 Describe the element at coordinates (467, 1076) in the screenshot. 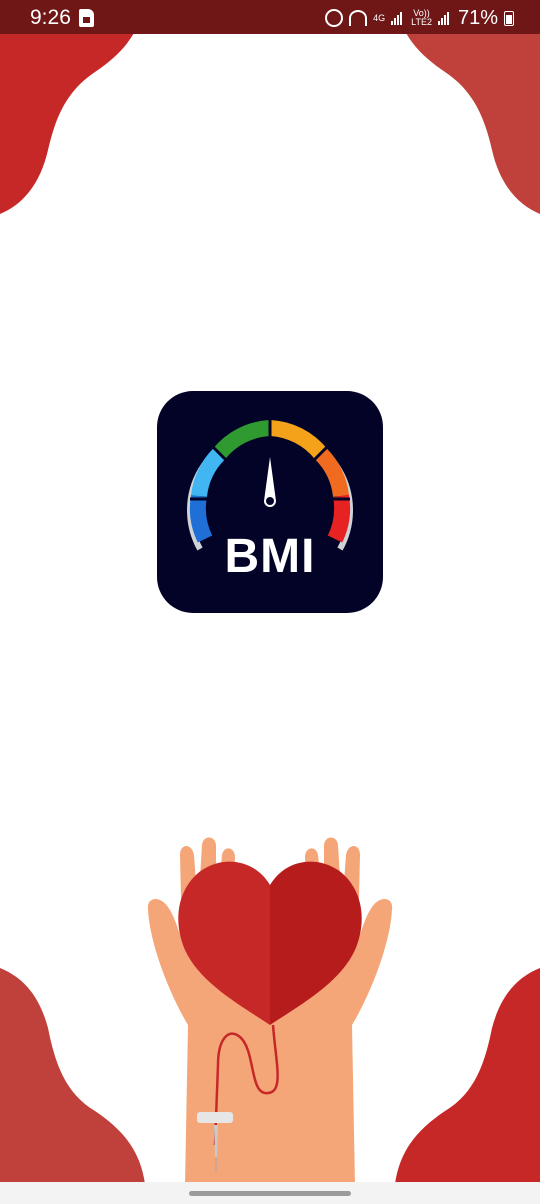

I see `bottom-right-blob` at that location.